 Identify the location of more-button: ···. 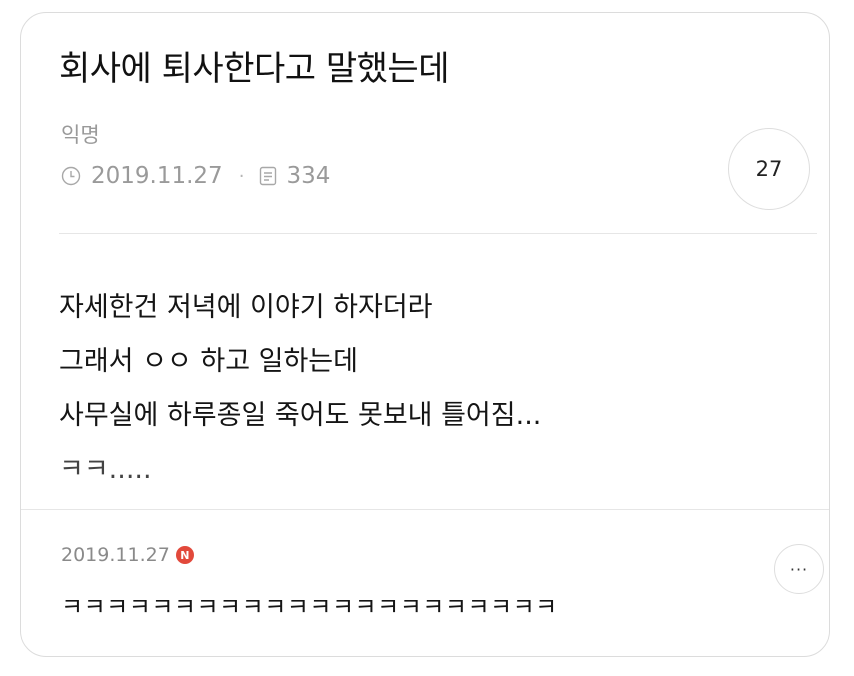
(799, 569).